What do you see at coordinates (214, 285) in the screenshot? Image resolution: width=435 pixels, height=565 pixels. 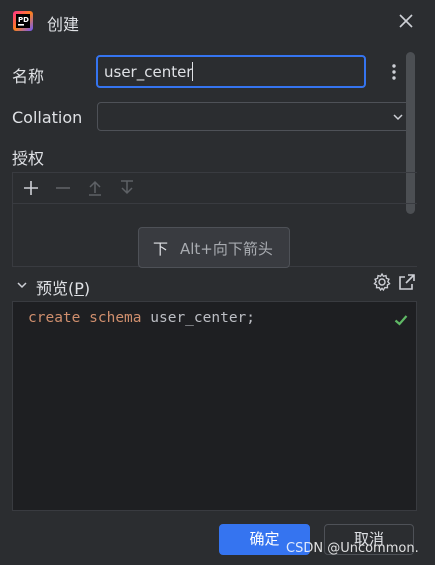 I see `preview-header: 预览(P)` at bounding box center [214, 285].